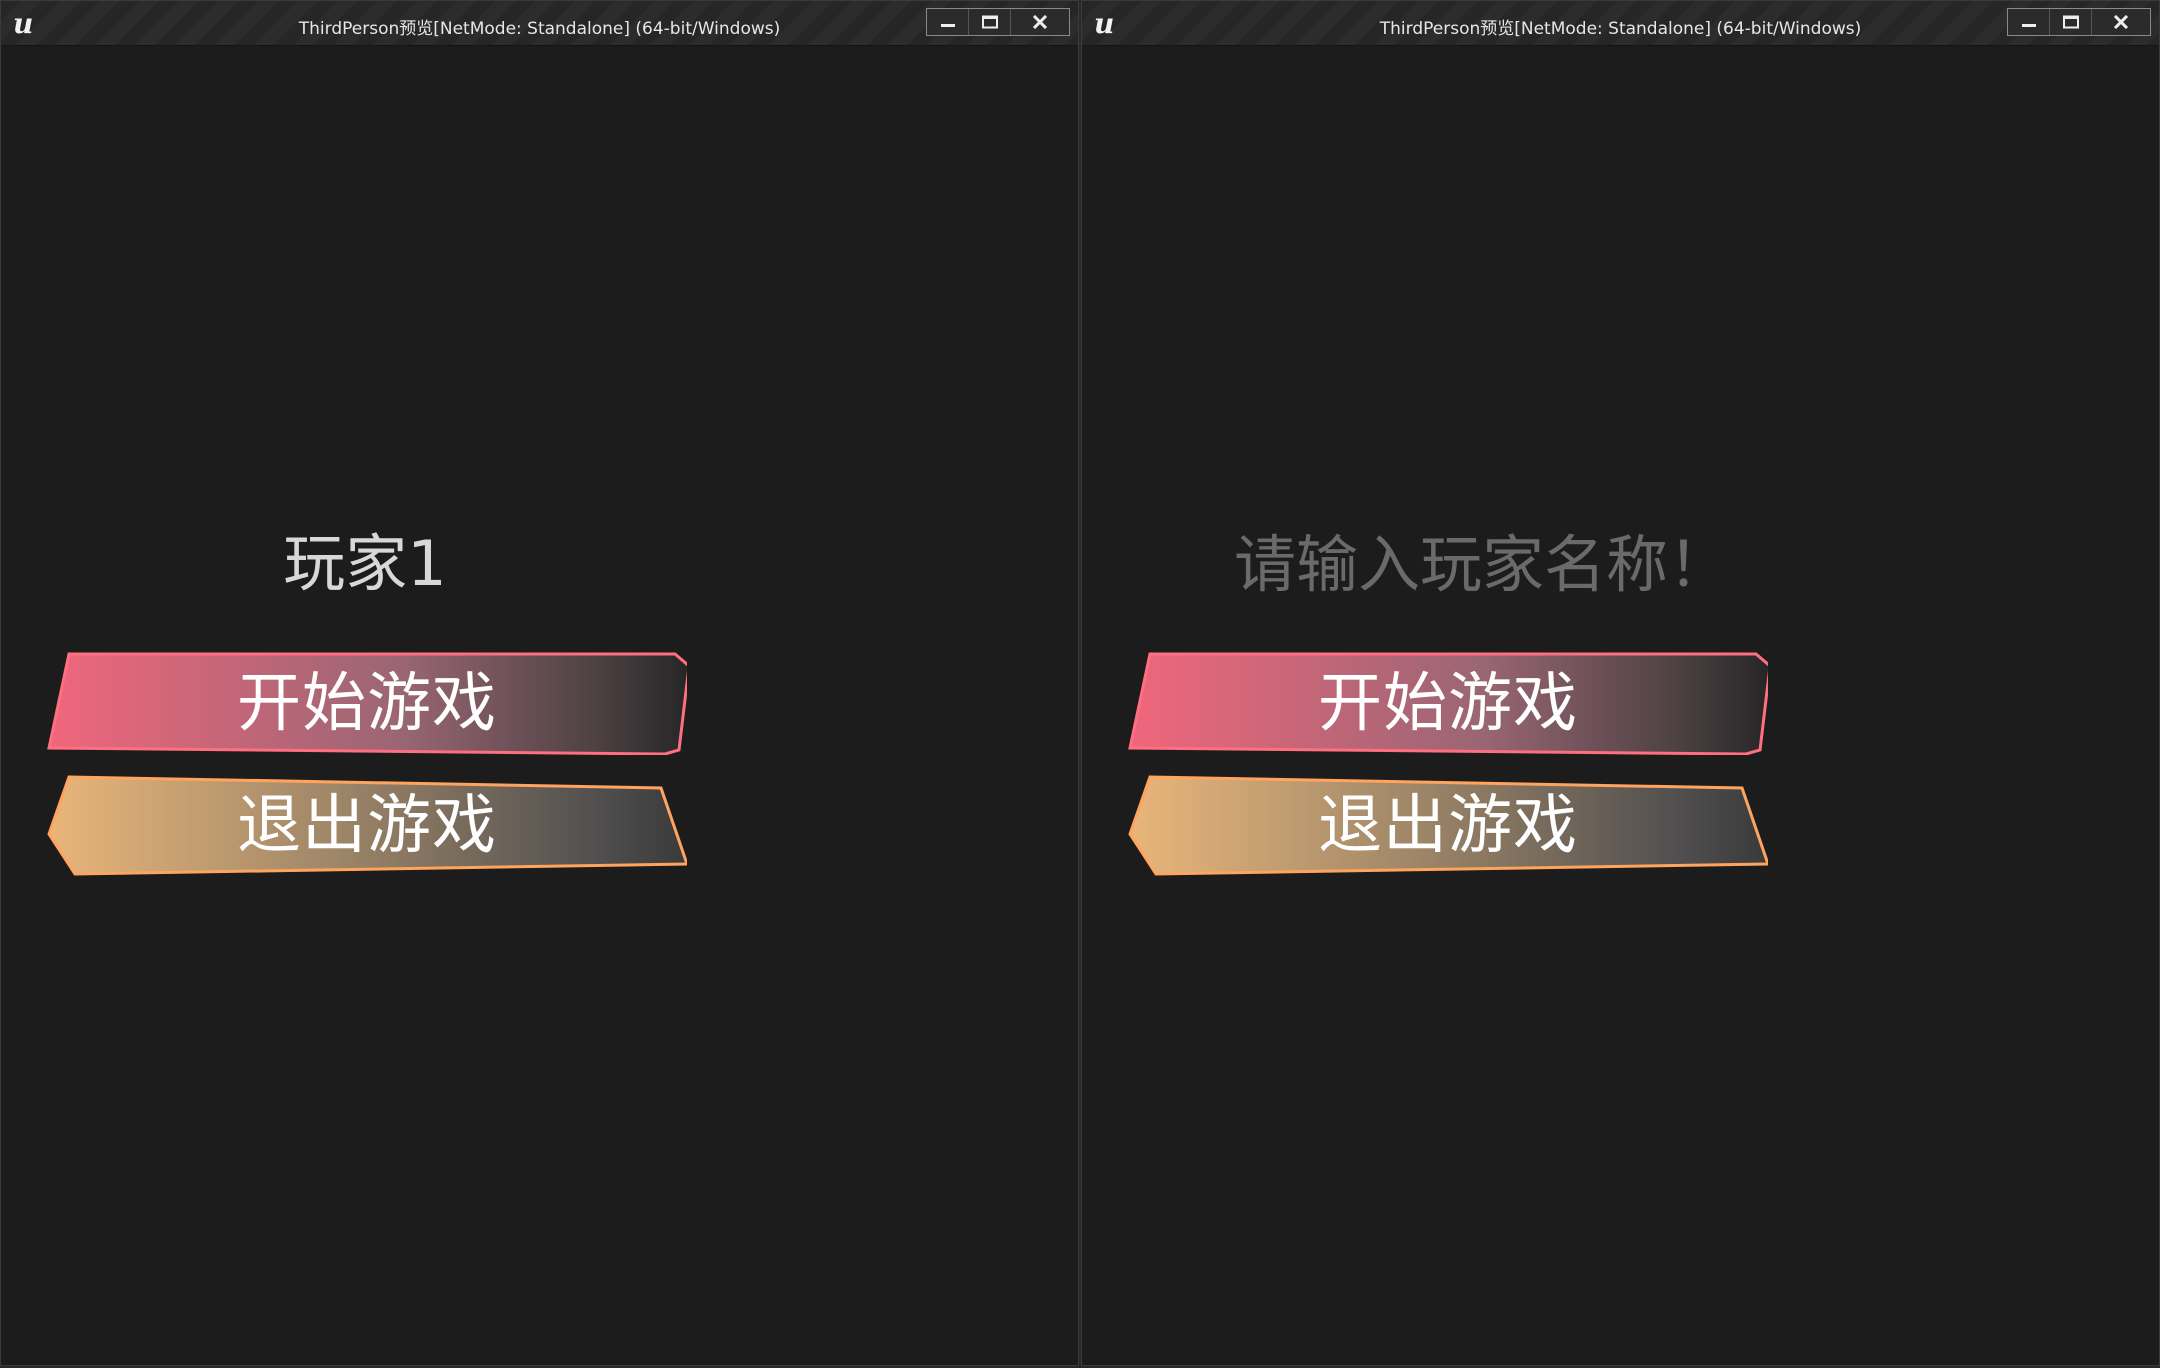  Describe the element at coordinates (365, 564) in the screenshot. I see `player-name-label: 玩家1` at that location.